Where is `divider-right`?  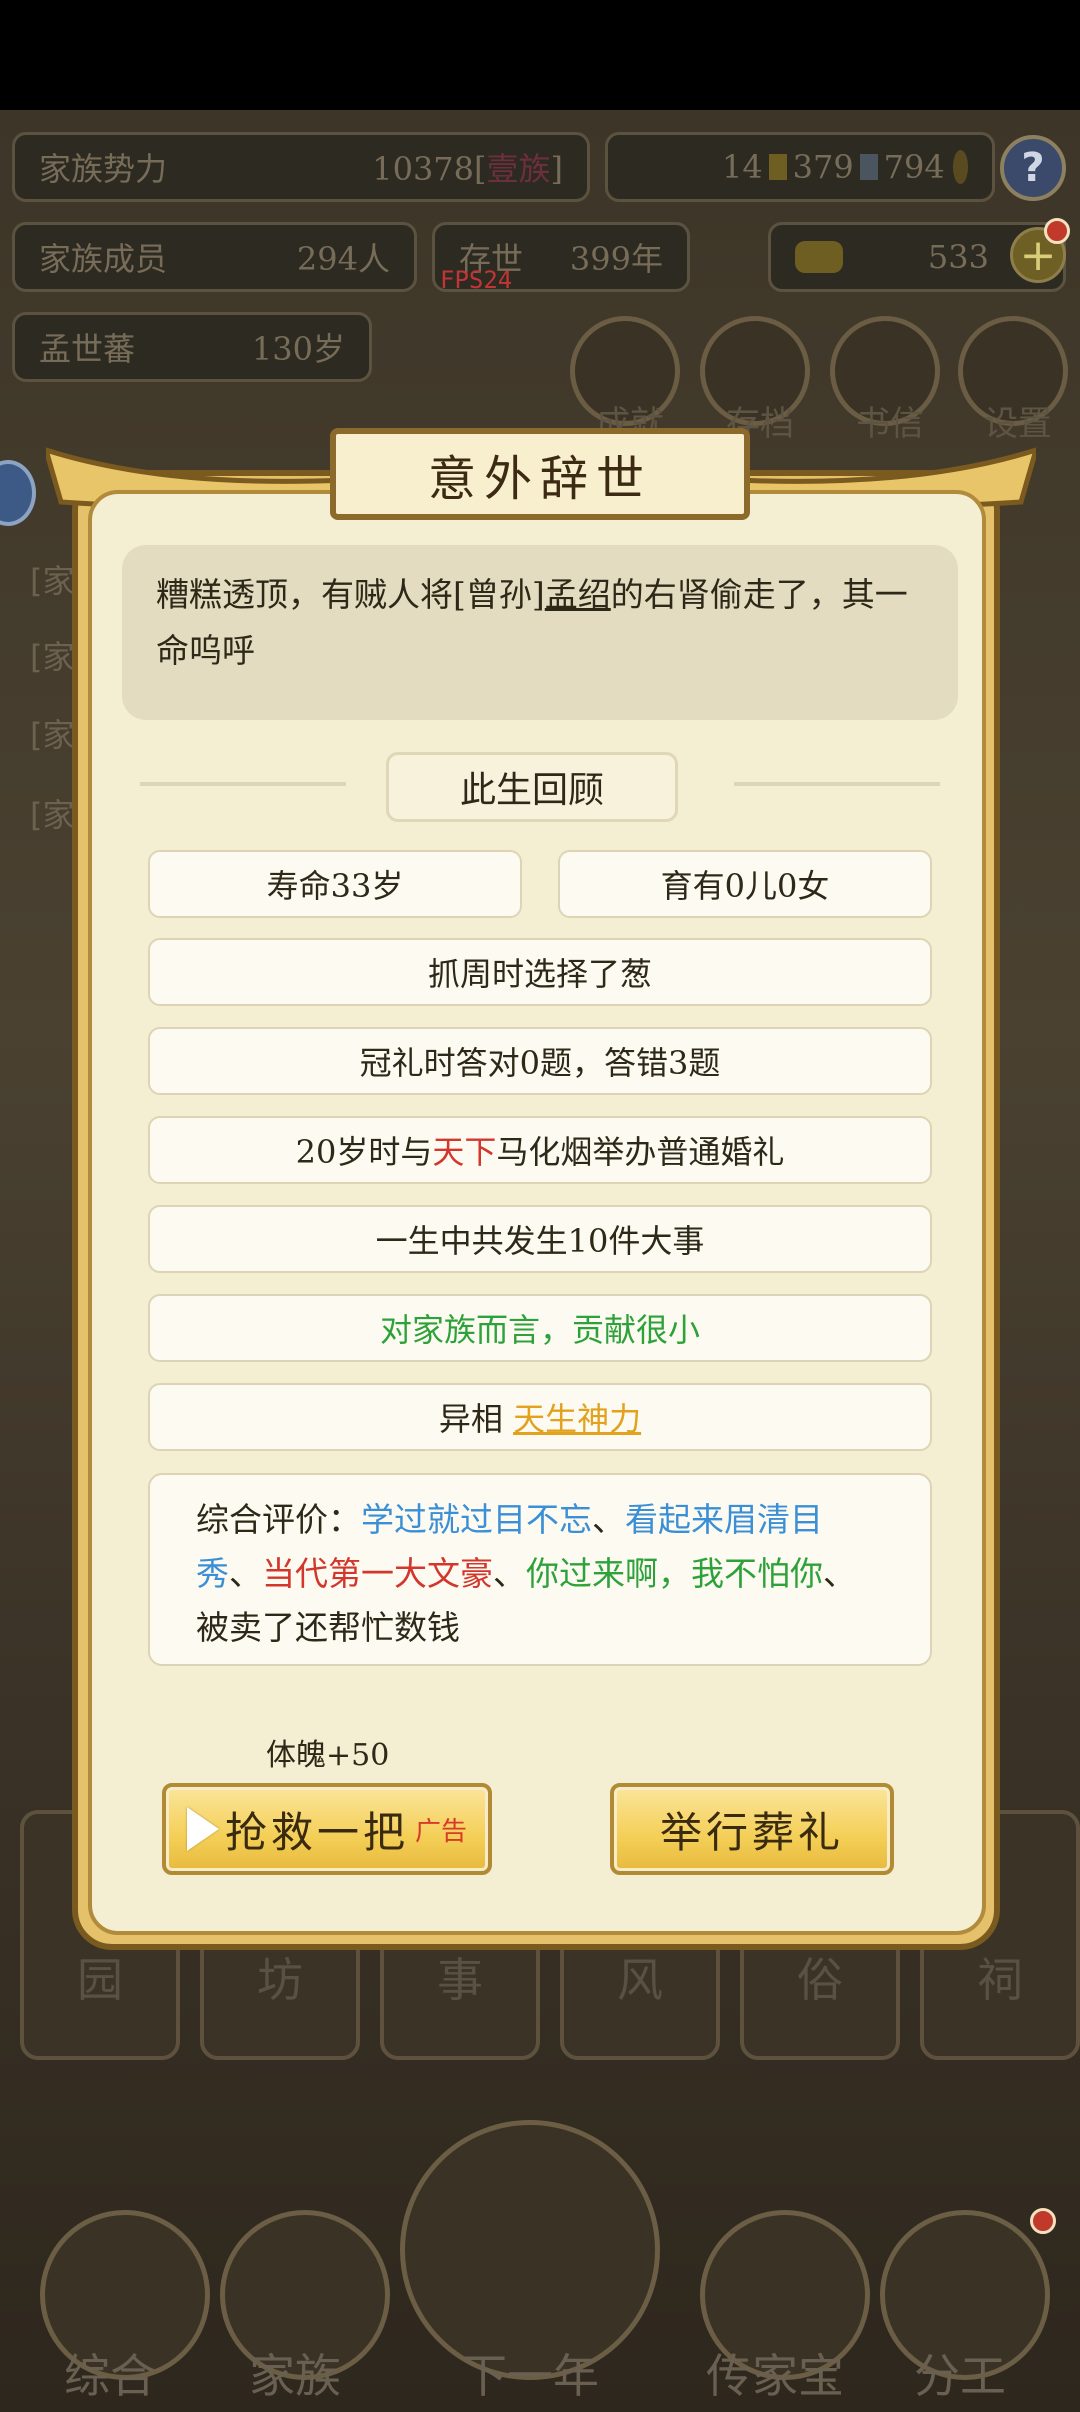 divider-right is located at coordinates (837, 784).